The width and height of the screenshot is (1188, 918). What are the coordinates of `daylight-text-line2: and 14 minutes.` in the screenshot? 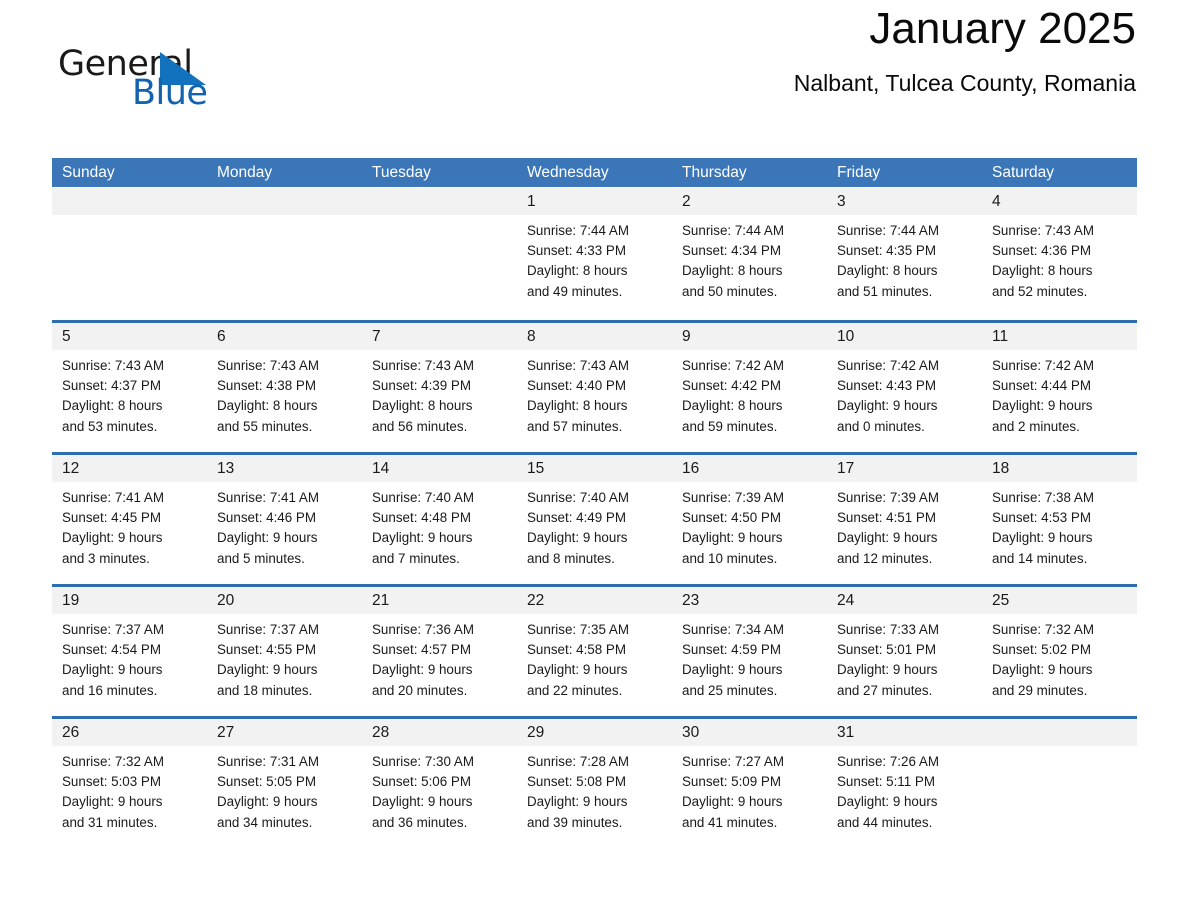 It's located at (1040, 558).